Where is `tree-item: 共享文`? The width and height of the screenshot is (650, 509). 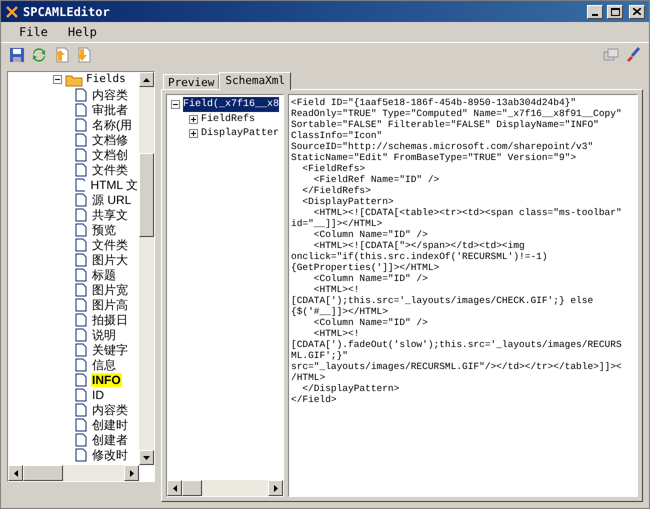
tree-item: 共享文 is located at coordinates (110, 215).